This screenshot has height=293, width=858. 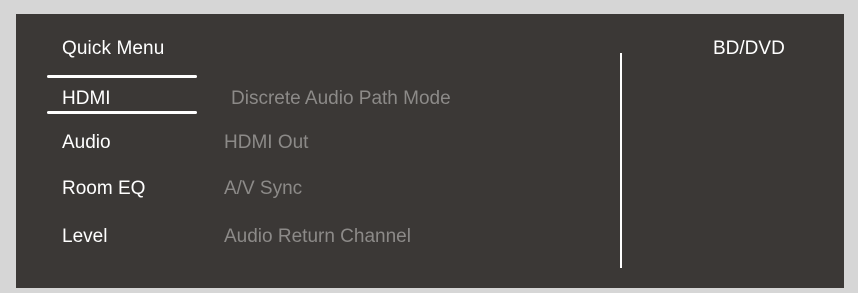 What do you see at coordinates (749, 48) in the screenshot?
I see `source-label: BD/DVD` at bounding box center [749, 48].